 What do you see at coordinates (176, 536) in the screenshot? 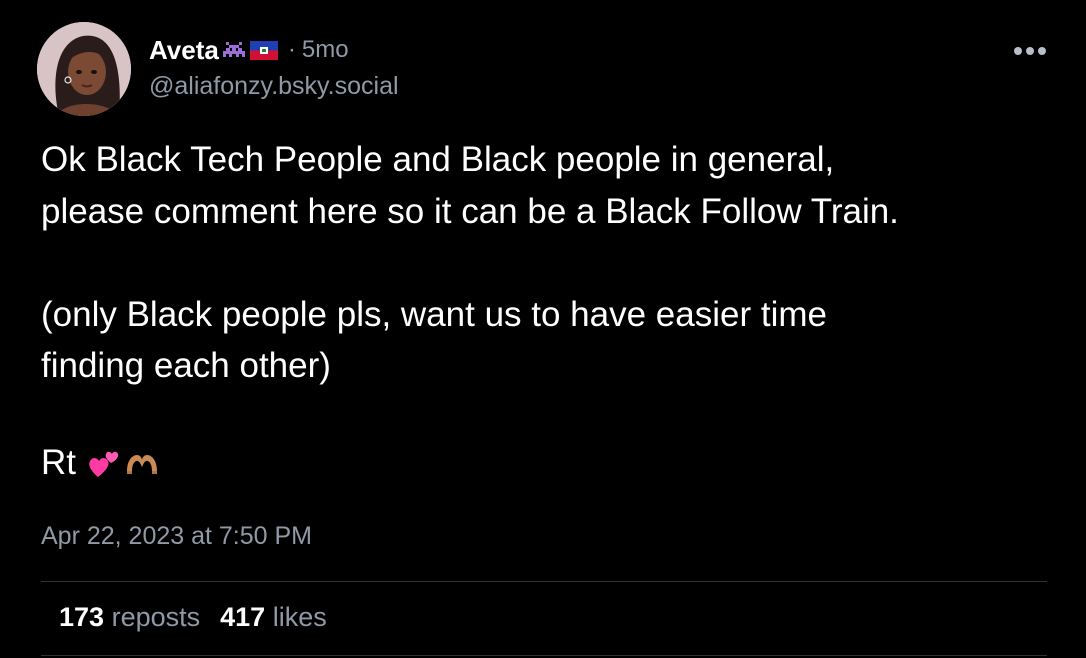
I see `post-timestamp: Apr 22, 2023 at 7:50 PM` at bounding box center [176, 536].